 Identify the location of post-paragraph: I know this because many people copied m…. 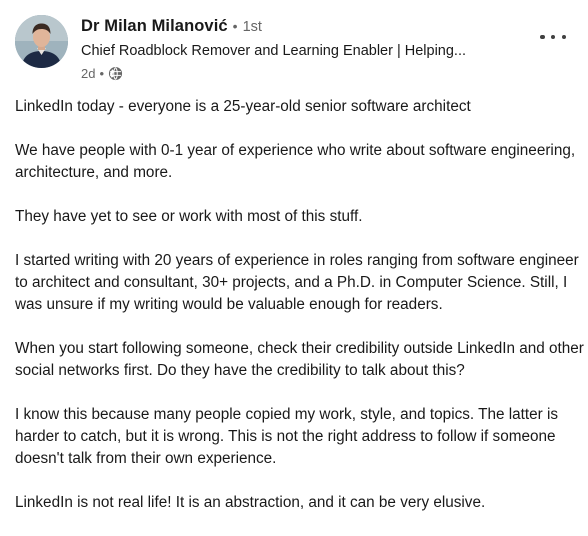
(287, 436).